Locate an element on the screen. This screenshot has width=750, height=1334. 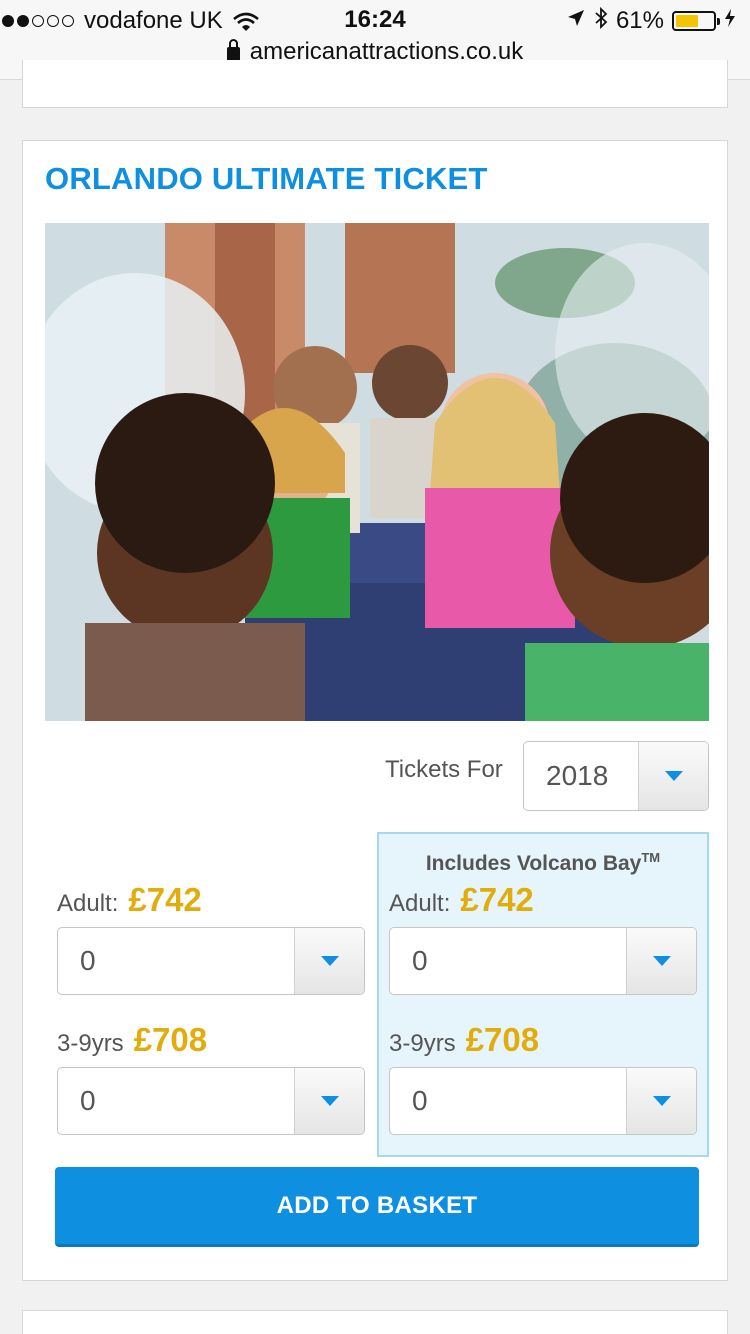
adult-price-row: Adult: £742 is located at coordinates (129, 900).